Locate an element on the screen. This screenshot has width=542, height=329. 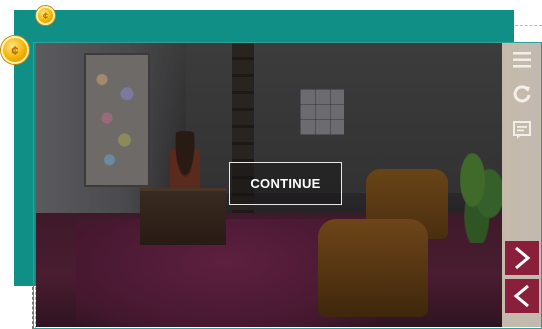
notes-button is located at coordinates (522, 130).